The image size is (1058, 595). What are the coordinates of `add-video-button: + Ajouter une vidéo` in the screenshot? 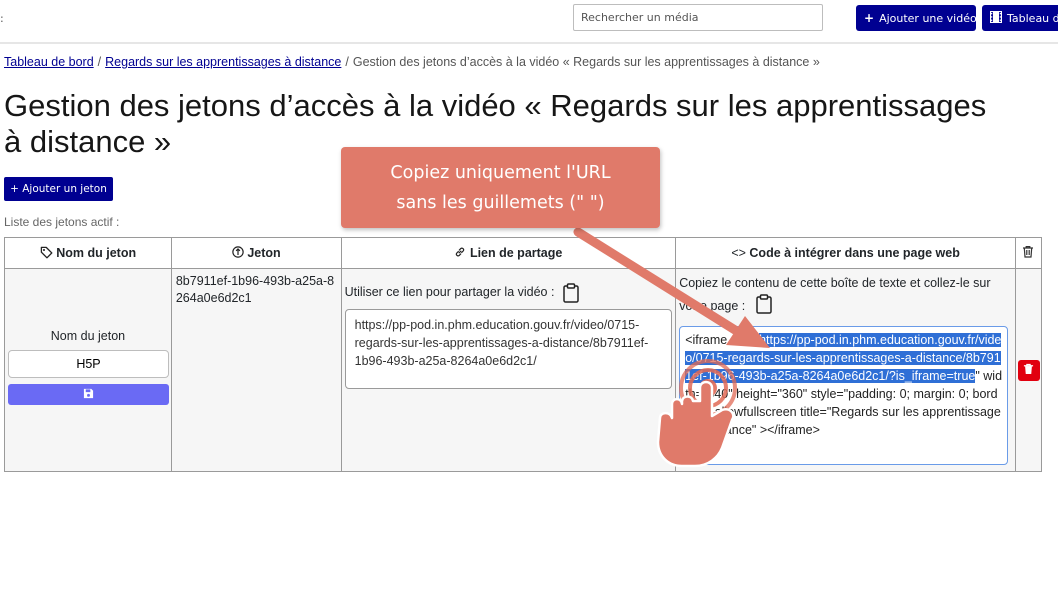 It's located at (916, 18).